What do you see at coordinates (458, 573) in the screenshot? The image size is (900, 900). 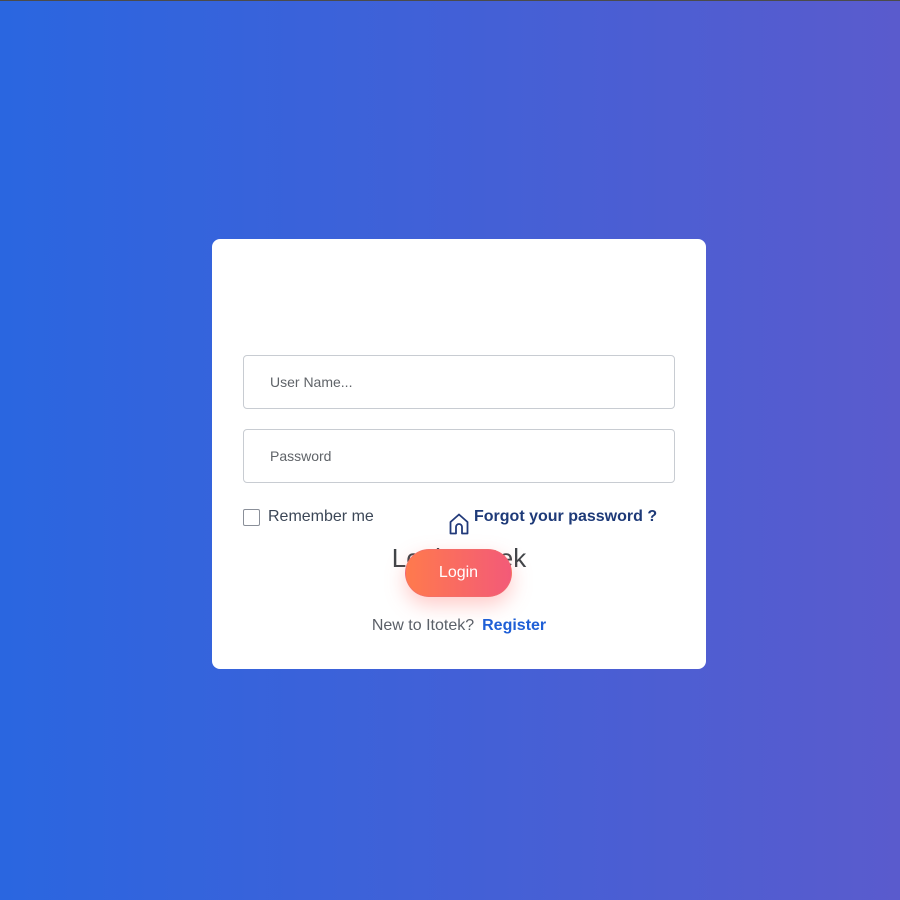 I see `login-button: Login` at bounding box center [458, 573].